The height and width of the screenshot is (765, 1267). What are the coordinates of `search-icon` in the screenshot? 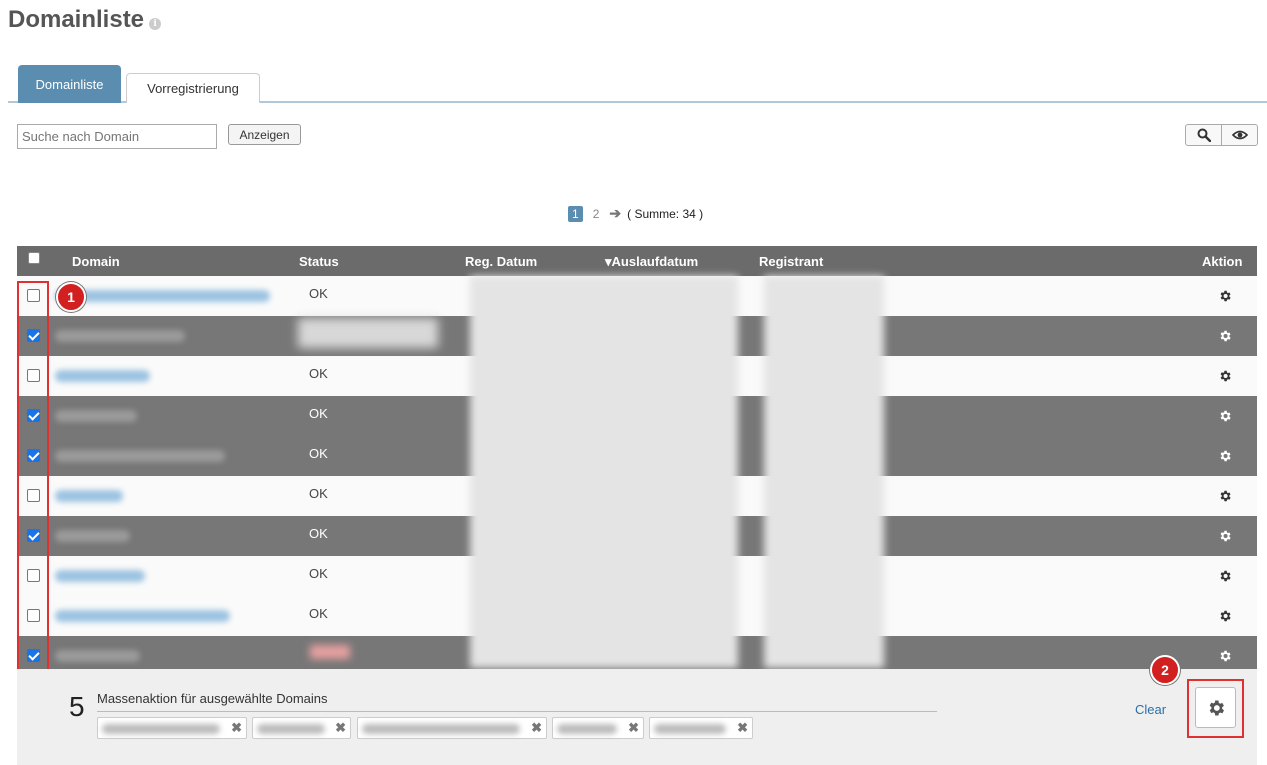 It's located at (1204, 135).